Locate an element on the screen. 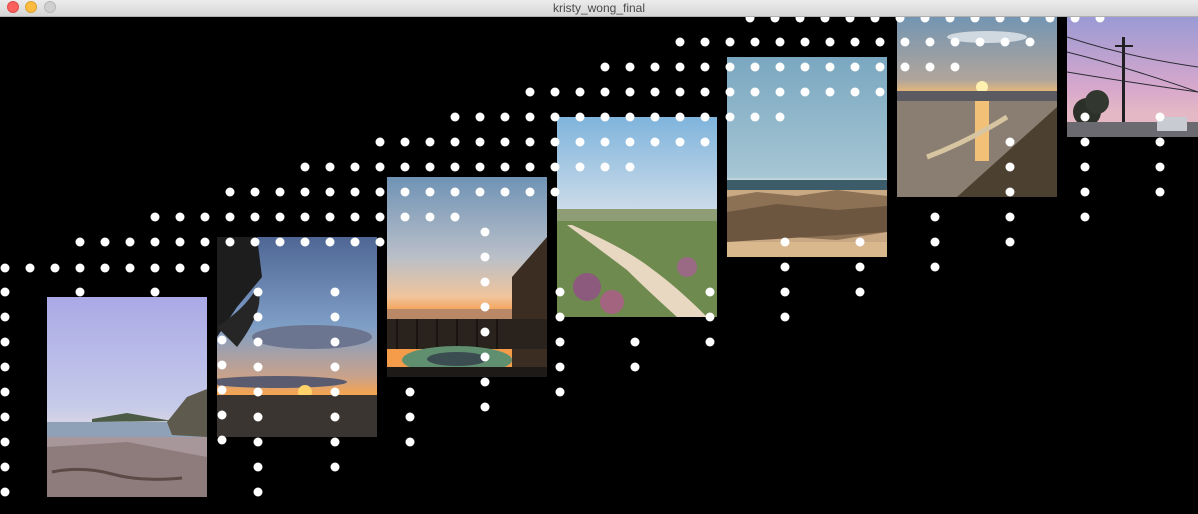 The width and height of the screenshot is (1198, 514). window-title: kristy_wong_final is located at coordinates (599, 8).